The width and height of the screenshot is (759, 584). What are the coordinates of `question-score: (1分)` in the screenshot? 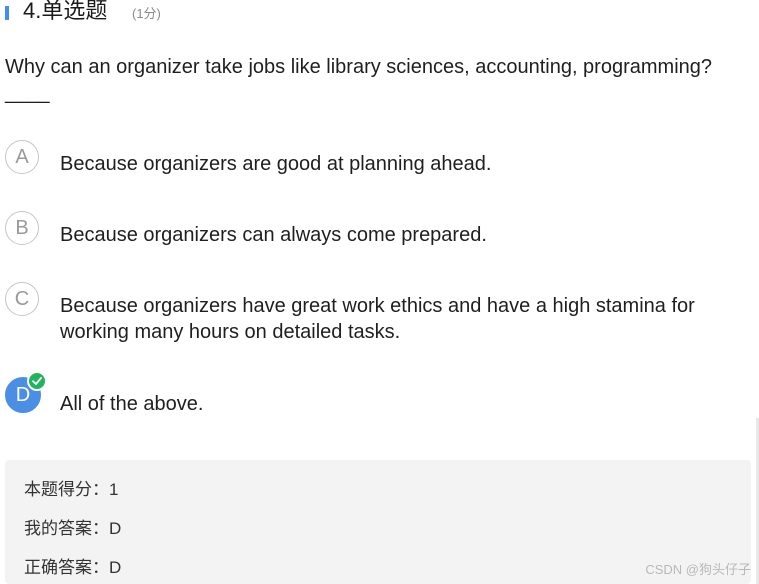 It's located at (146, 13).